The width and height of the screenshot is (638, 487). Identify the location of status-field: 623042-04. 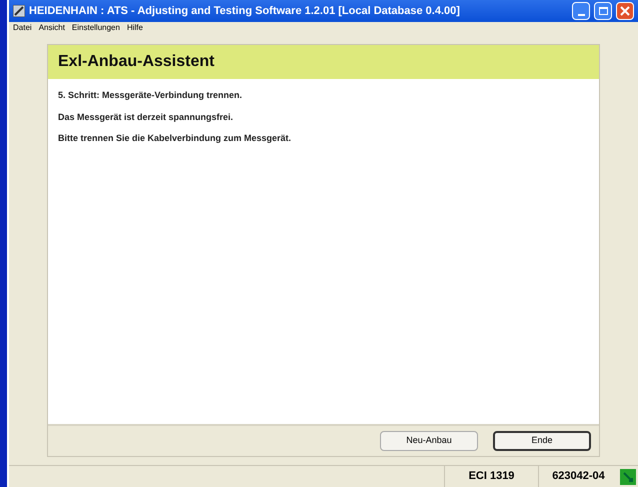
(578, 476).